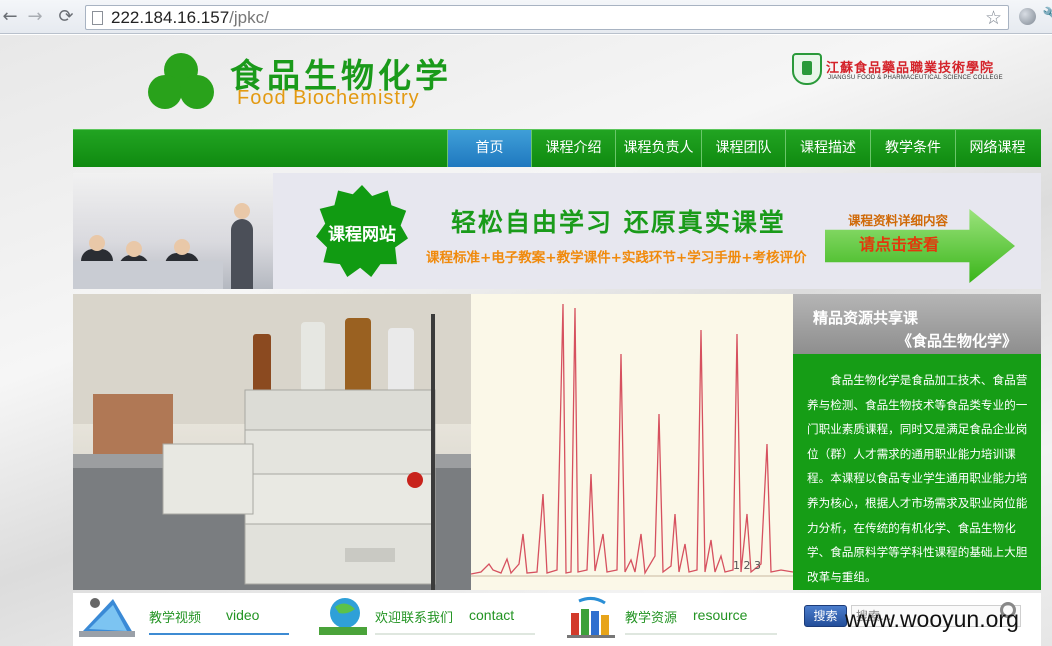  What do you see at coordinates (678, 619) in the screenshot?
I see `section-resource: 教学资源 resource` at bounding box center [678, 619].